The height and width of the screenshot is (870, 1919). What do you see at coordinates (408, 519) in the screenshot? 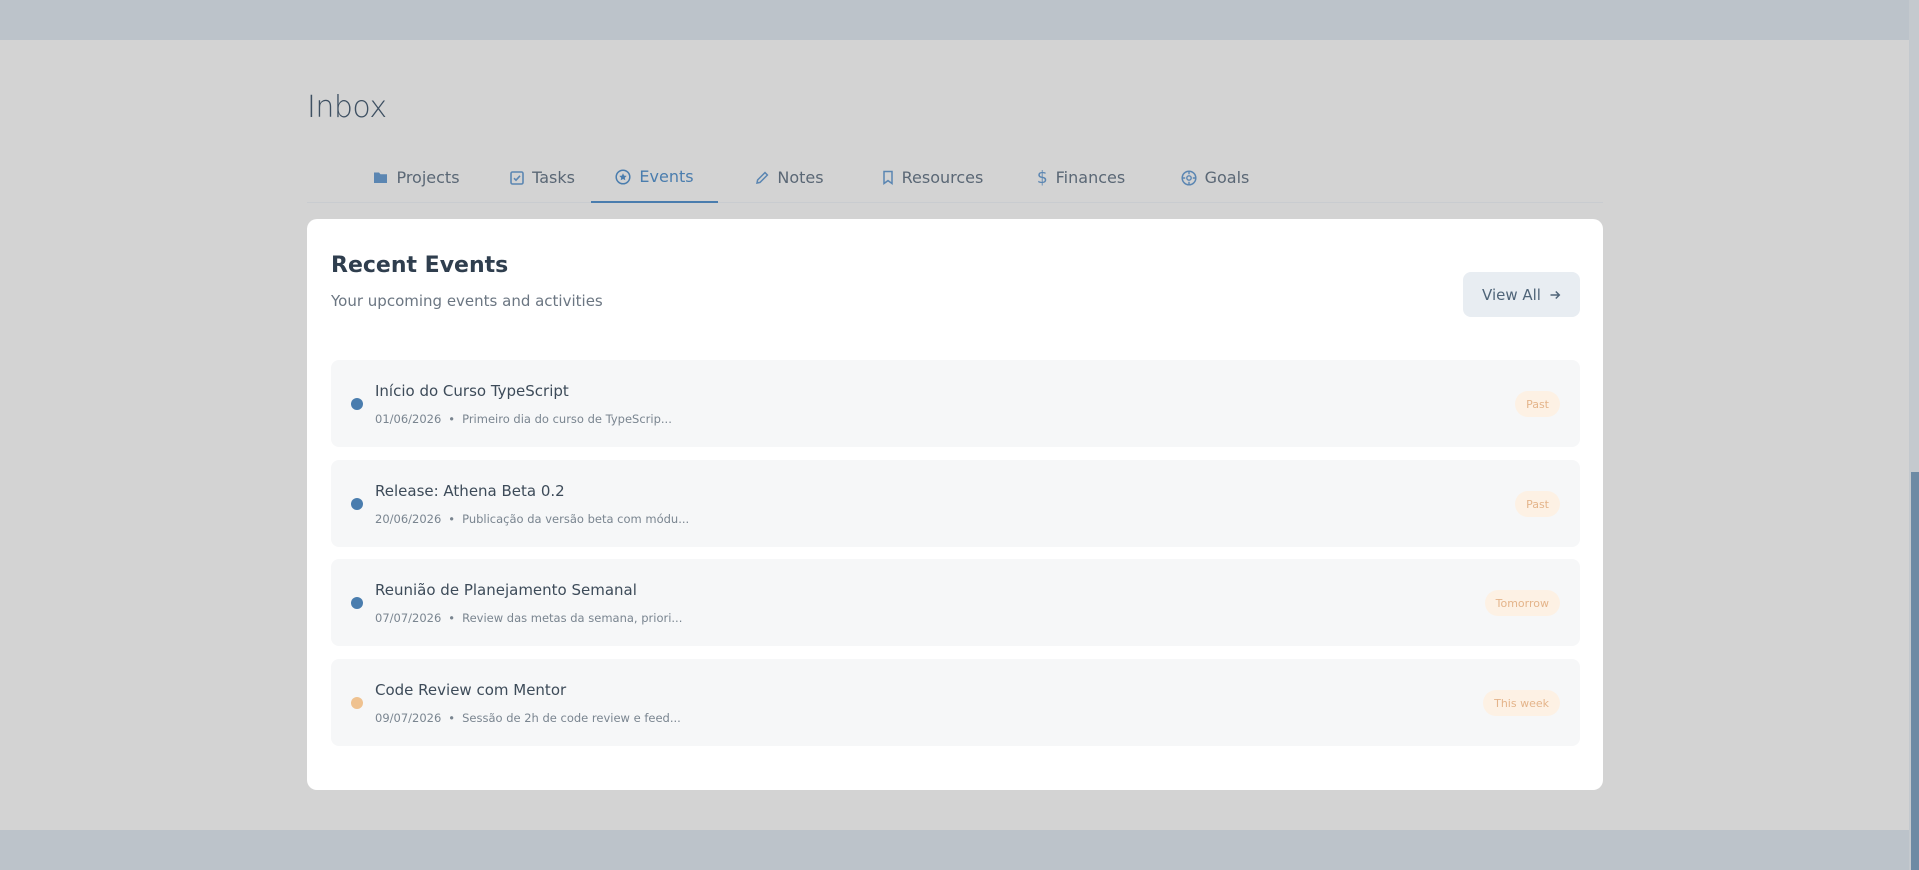
I see `event-date: 20/06/2026` at bounding box center [408, 519].